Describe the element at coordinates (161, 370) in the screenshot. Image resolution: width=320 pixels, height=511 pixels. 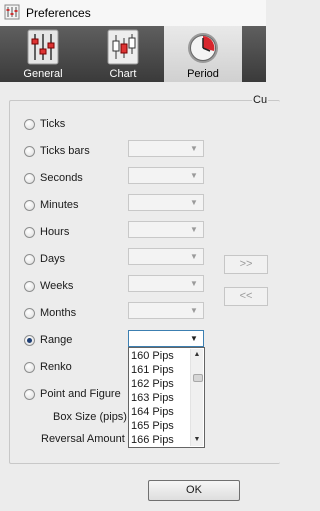
I see `dropdown-option: 161 Pips` at that location.